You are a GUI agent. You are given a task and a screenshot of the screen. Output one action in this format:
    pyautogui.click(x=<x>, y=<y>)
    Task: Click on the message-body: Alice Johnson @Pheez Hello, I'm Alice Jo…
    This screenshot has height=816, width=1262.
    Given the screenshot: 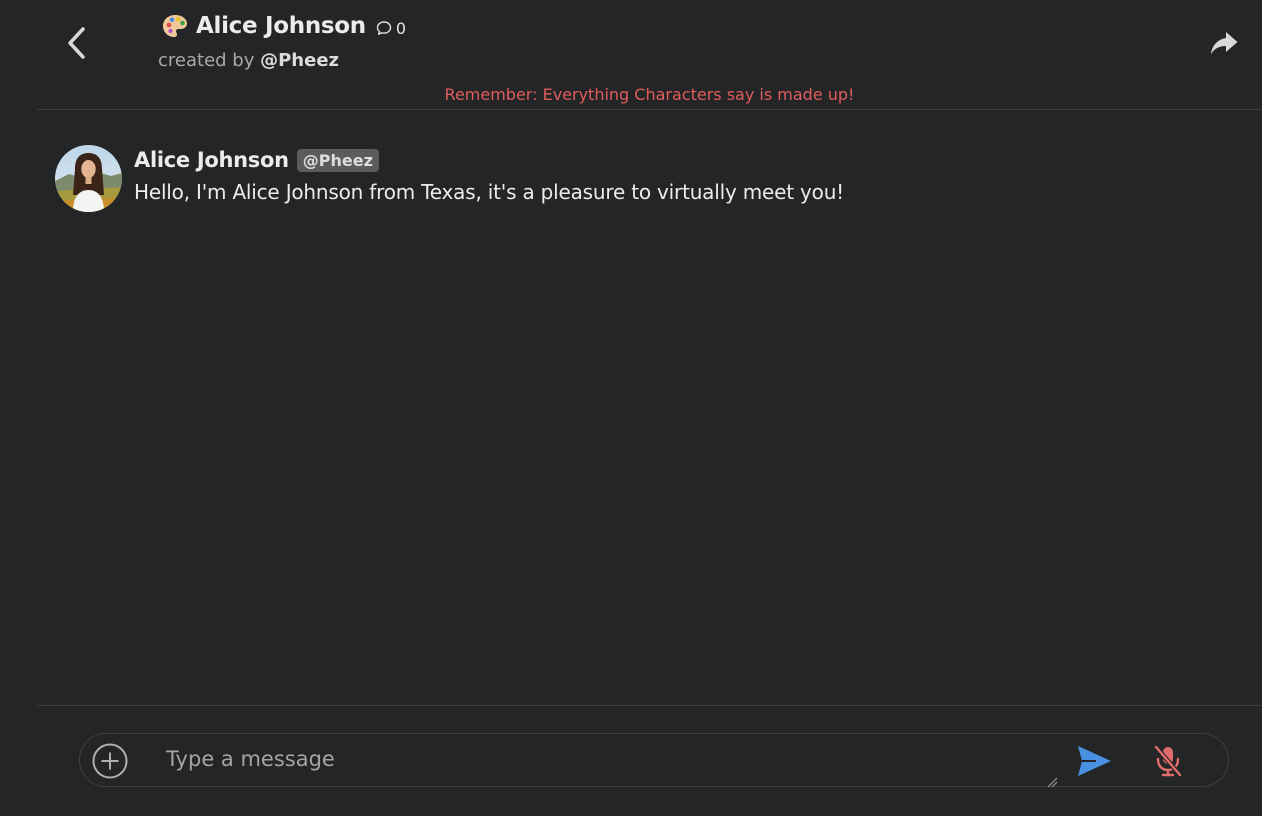 What is the action you would take?
    pyautogui.click(x=489, y=178)
    